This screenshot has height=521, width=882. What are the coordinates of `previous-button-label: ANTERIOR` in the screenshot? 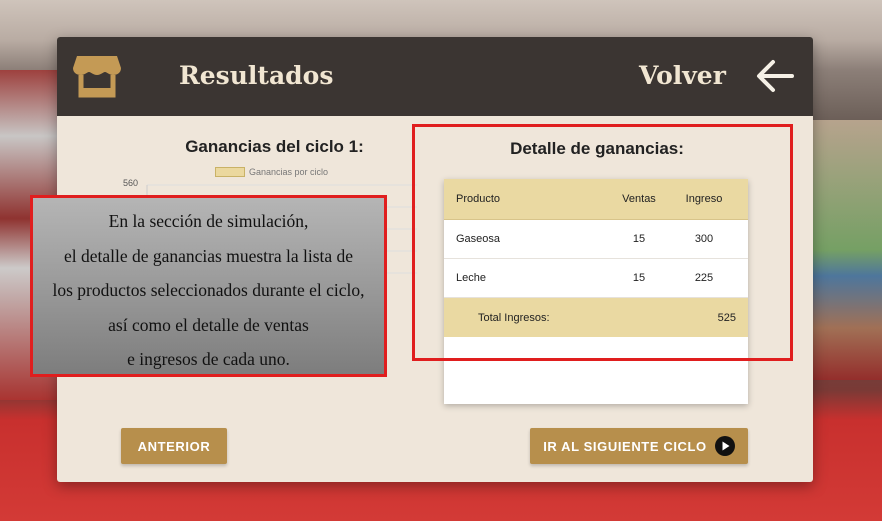 It's located at (174, 446).